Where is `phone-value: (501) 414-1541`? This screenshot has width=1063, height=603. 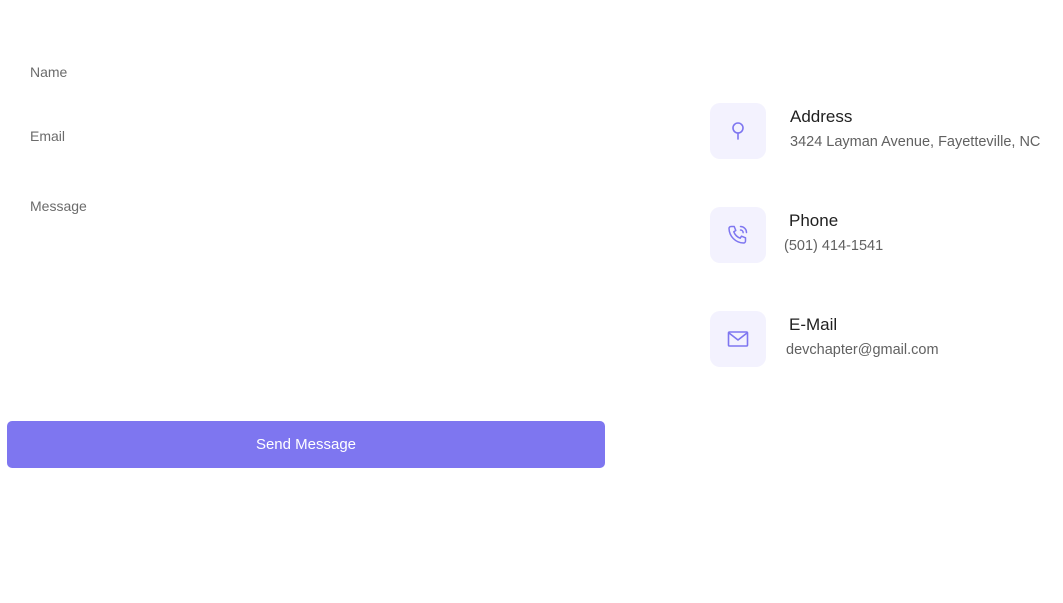 phone-value: (501) 414-1541 is located at coordinates (834, 246).